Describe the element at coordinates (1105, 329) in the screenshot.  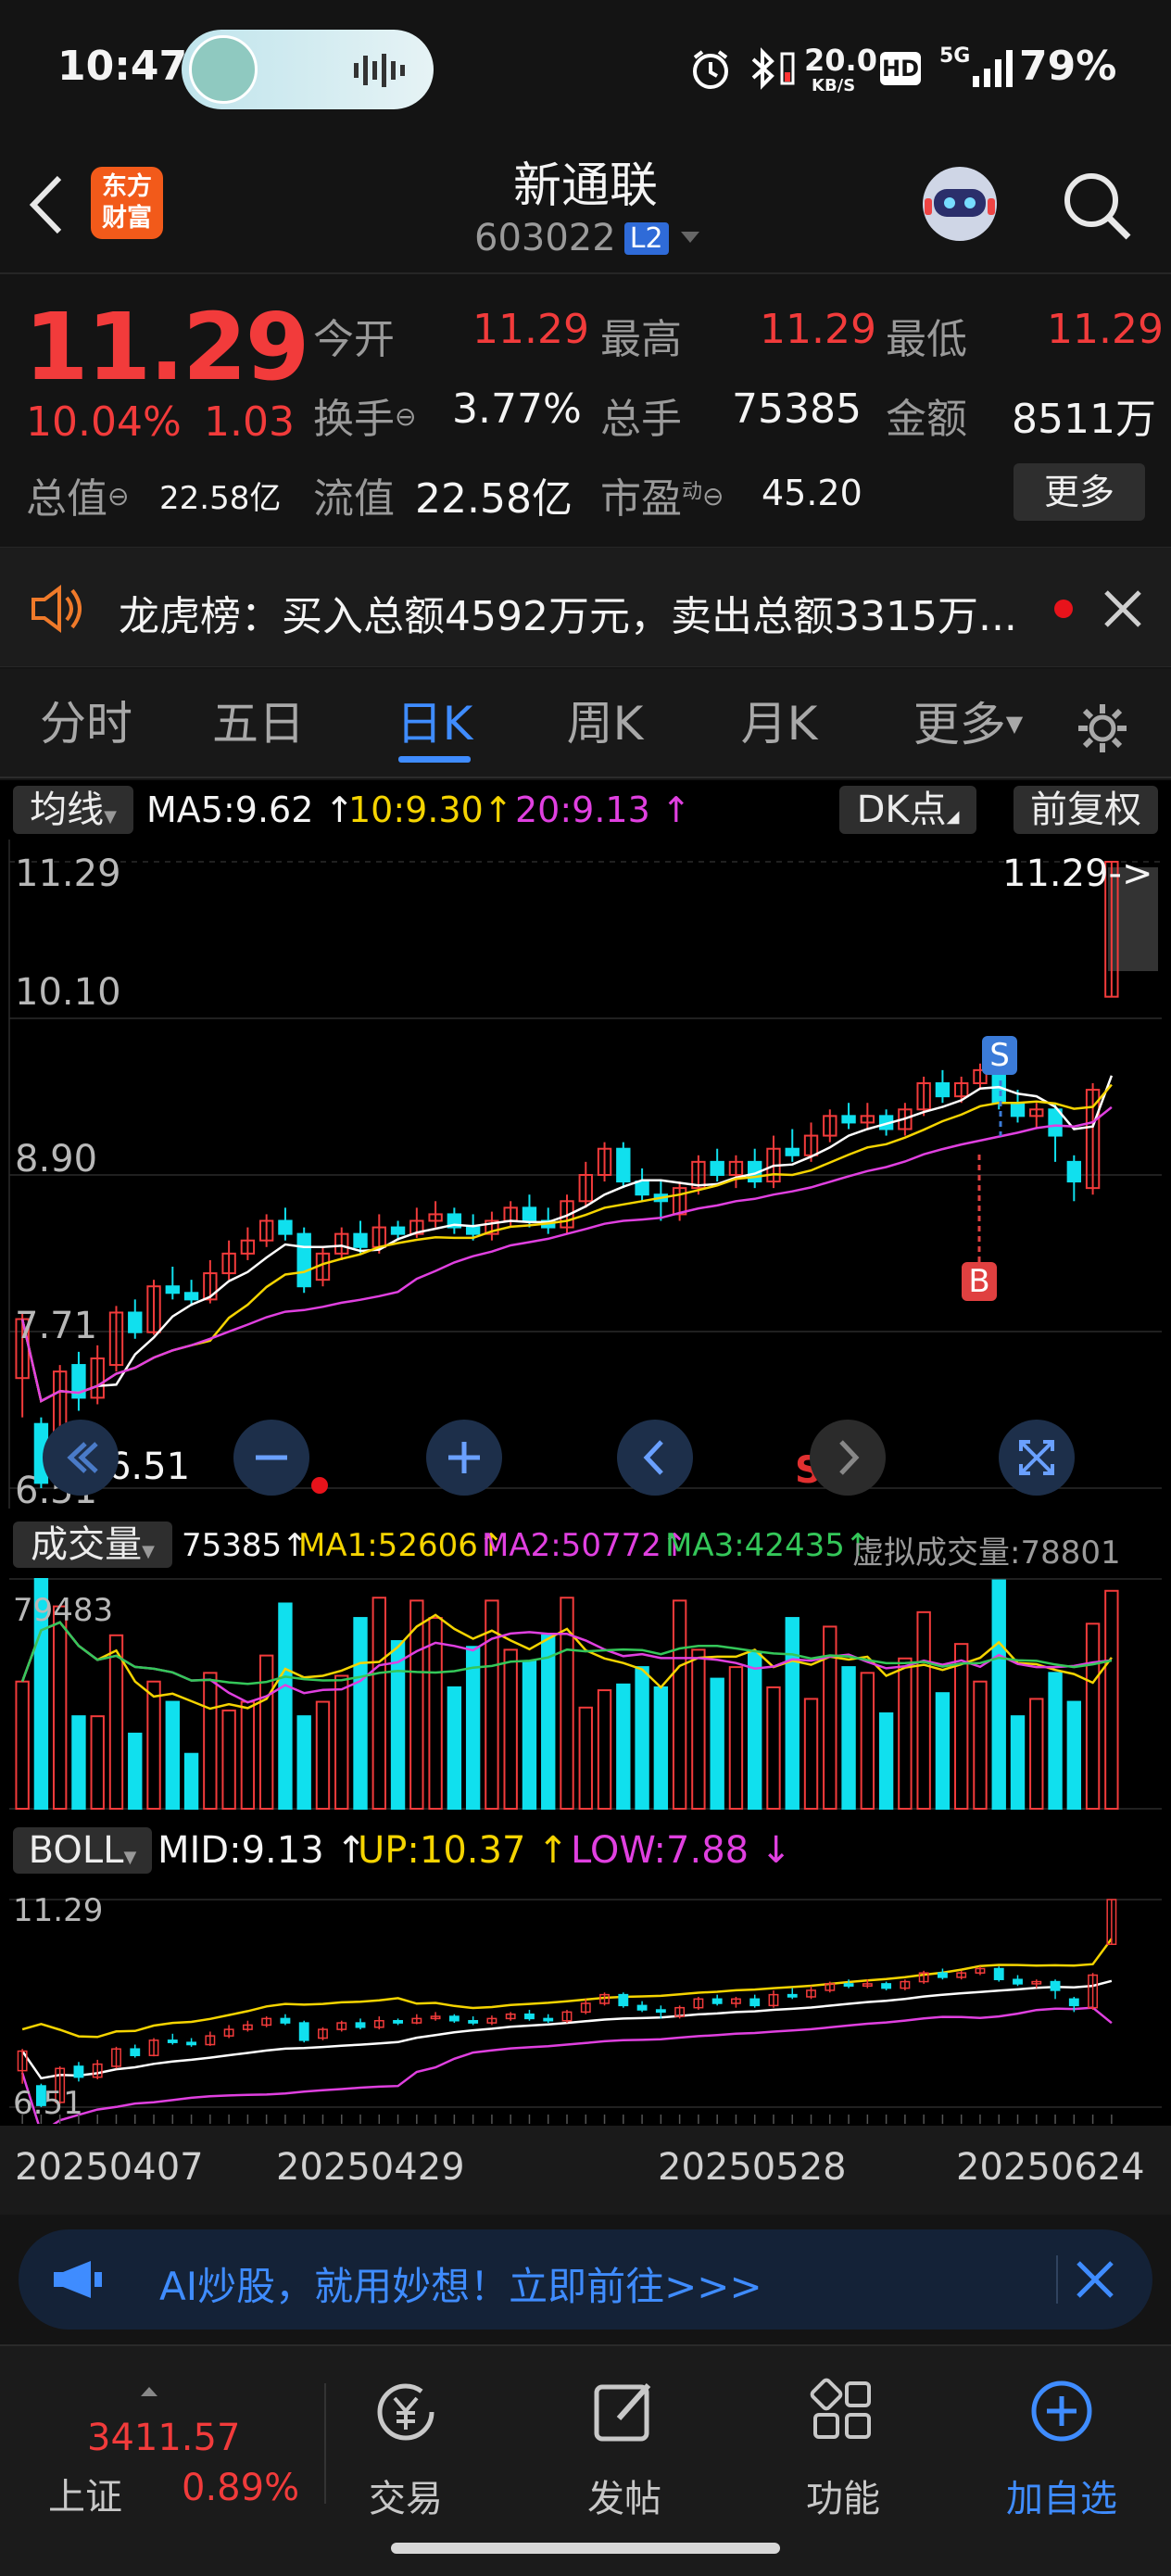
I see `low-value: 11.29` at that location.